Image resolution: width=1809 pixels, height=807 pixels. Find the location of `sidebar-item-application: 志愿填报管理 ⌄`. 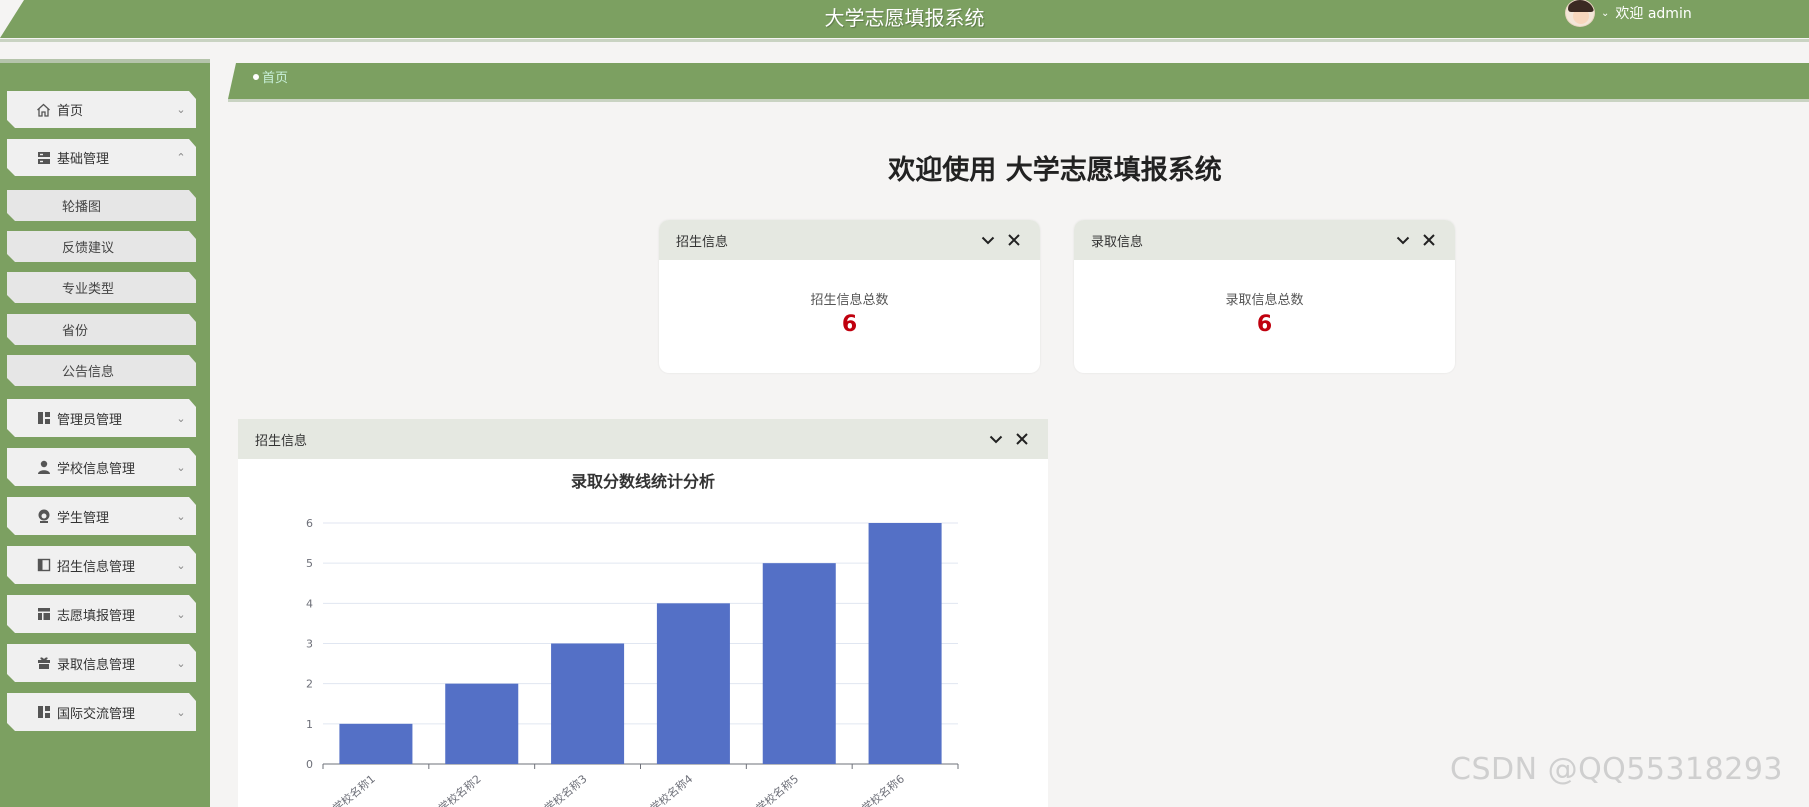

sidebar-item-application: 志愿填报管理 ⌄ is located at coordinates (101, 614).